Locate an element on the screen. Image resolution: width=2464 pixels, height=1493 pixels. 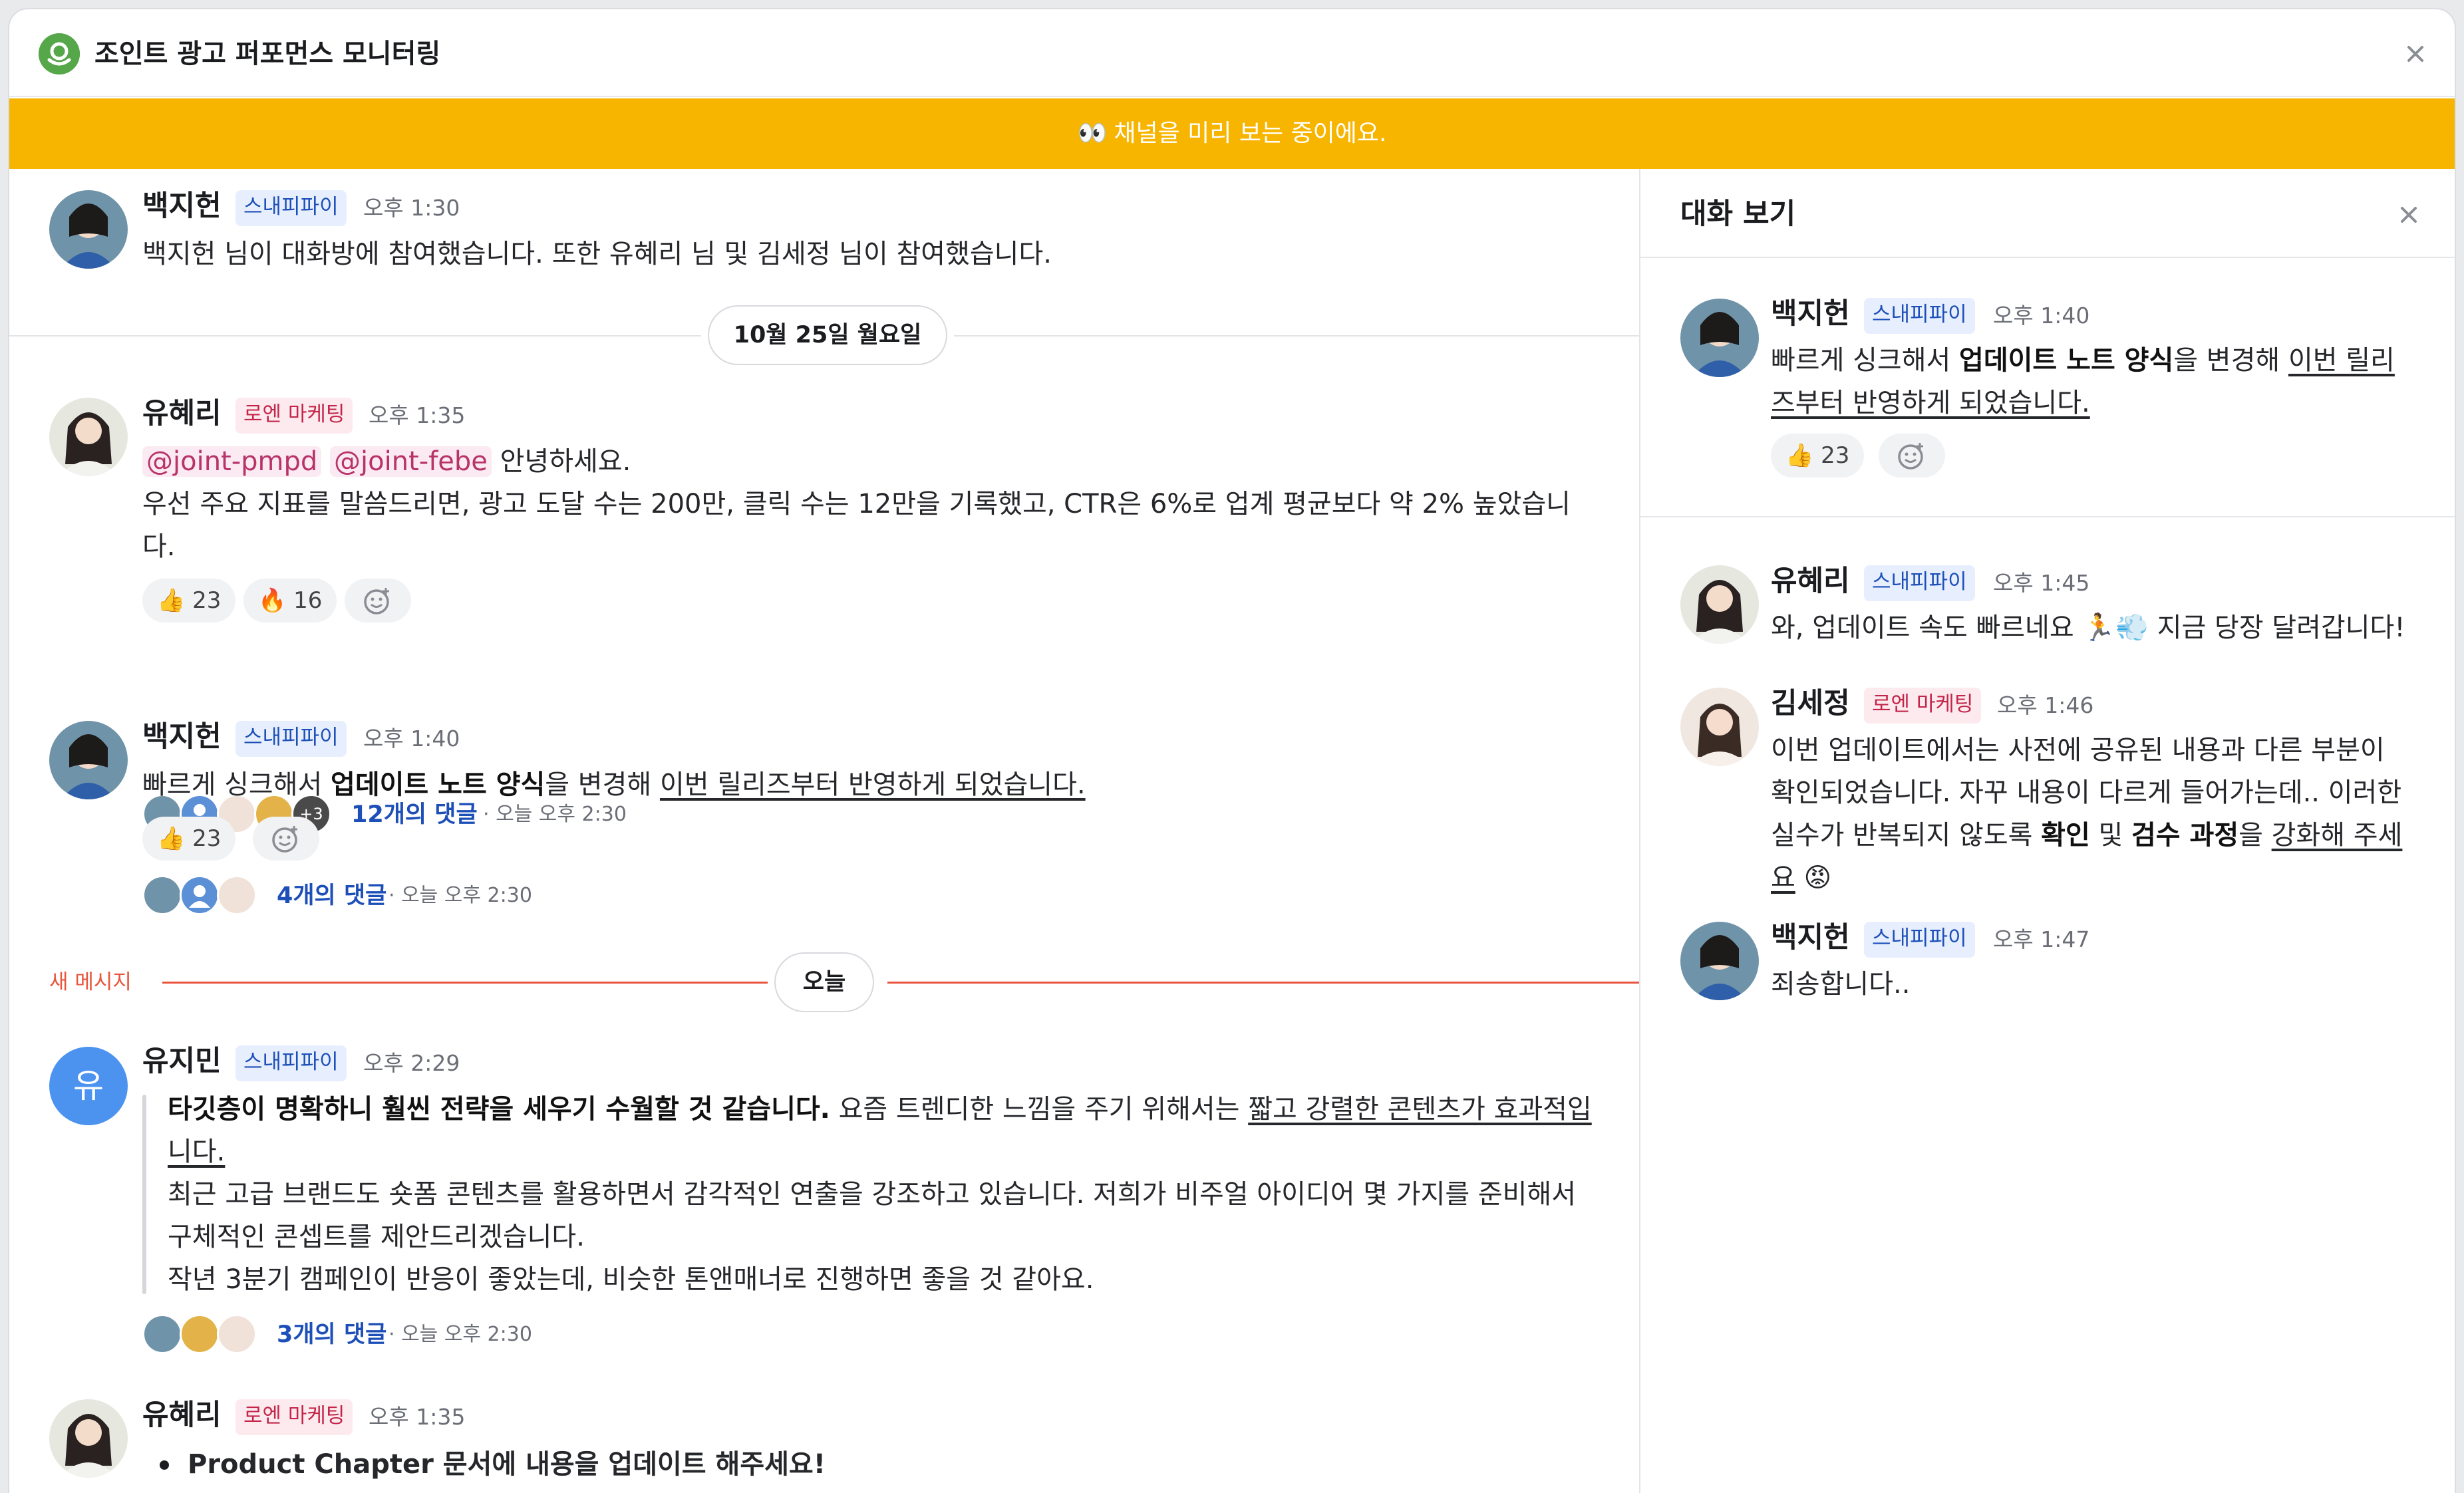
thread-meta: · 오늘 오후 2:30 is located at coordinates (460, 895).